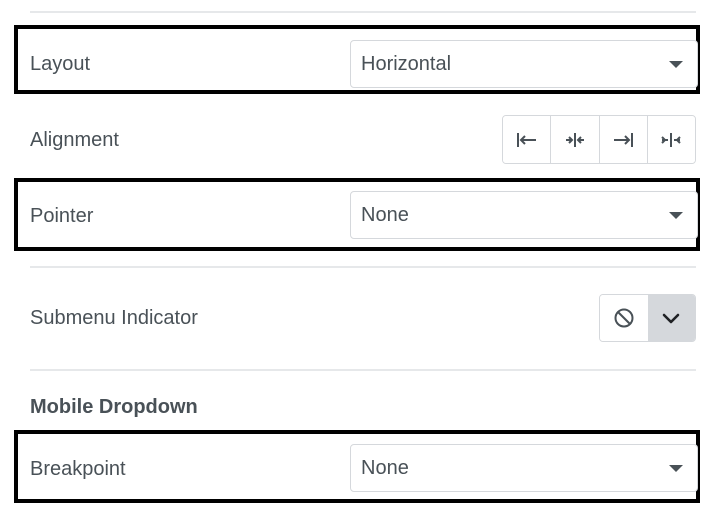 Image resolution: width=722 pixels, height=510 pixels. I want to click on breakpoint-select-value: None, so click(385, 467).